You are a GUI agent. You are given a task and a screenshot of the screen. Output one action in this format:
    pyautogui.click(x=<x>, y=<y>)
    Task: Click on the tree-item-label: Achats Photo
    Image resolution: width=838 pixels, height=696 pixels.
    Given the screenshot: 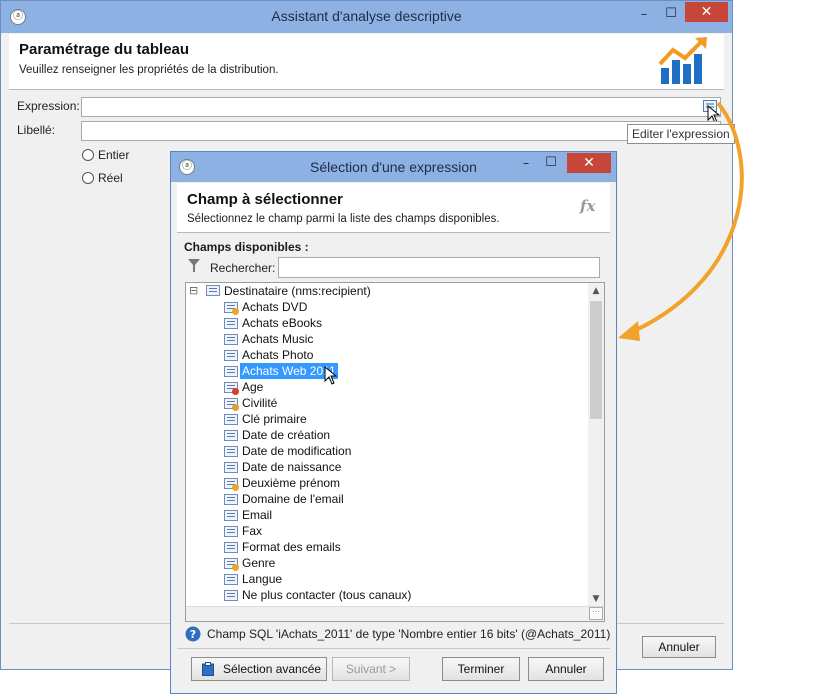 What is the action you would take?
    pyautogui.click(x=278, y=355)
    